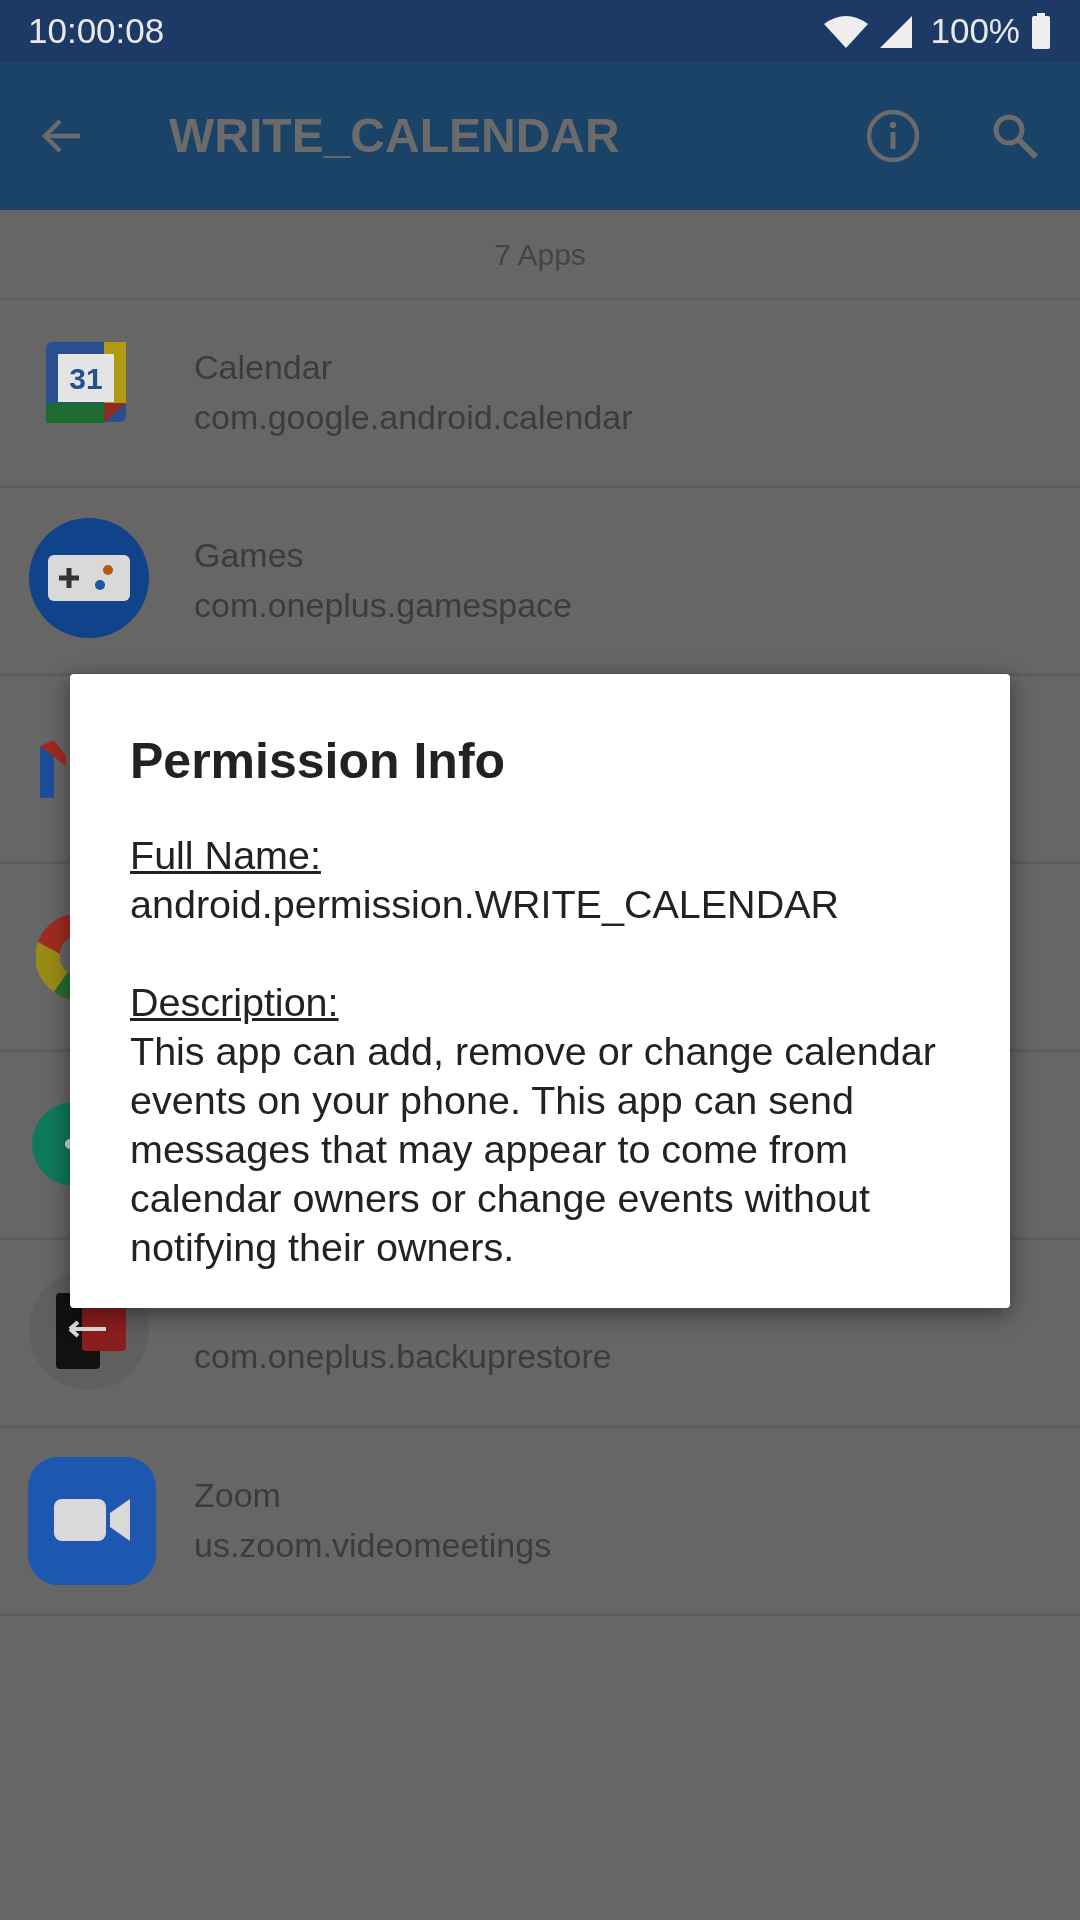 Image resolution: width=1080 pixels, height=1920 pixels. What do you see at coordinates (896, 31) in the screenshot?
I see `signal-icon` at bounding box center [896, 31].